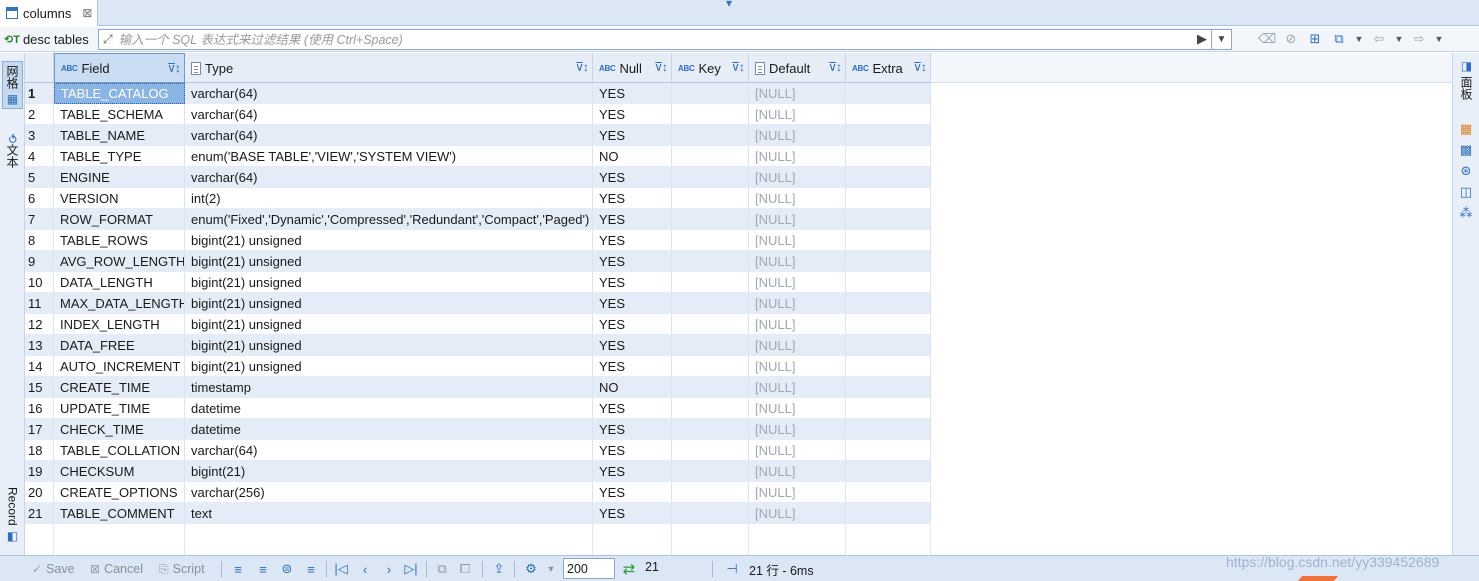 This screenshot has height=581, width=1479. Describe the element at coordinates (632, 387) in the screenshot. I see `null-cell: NO` at that location.